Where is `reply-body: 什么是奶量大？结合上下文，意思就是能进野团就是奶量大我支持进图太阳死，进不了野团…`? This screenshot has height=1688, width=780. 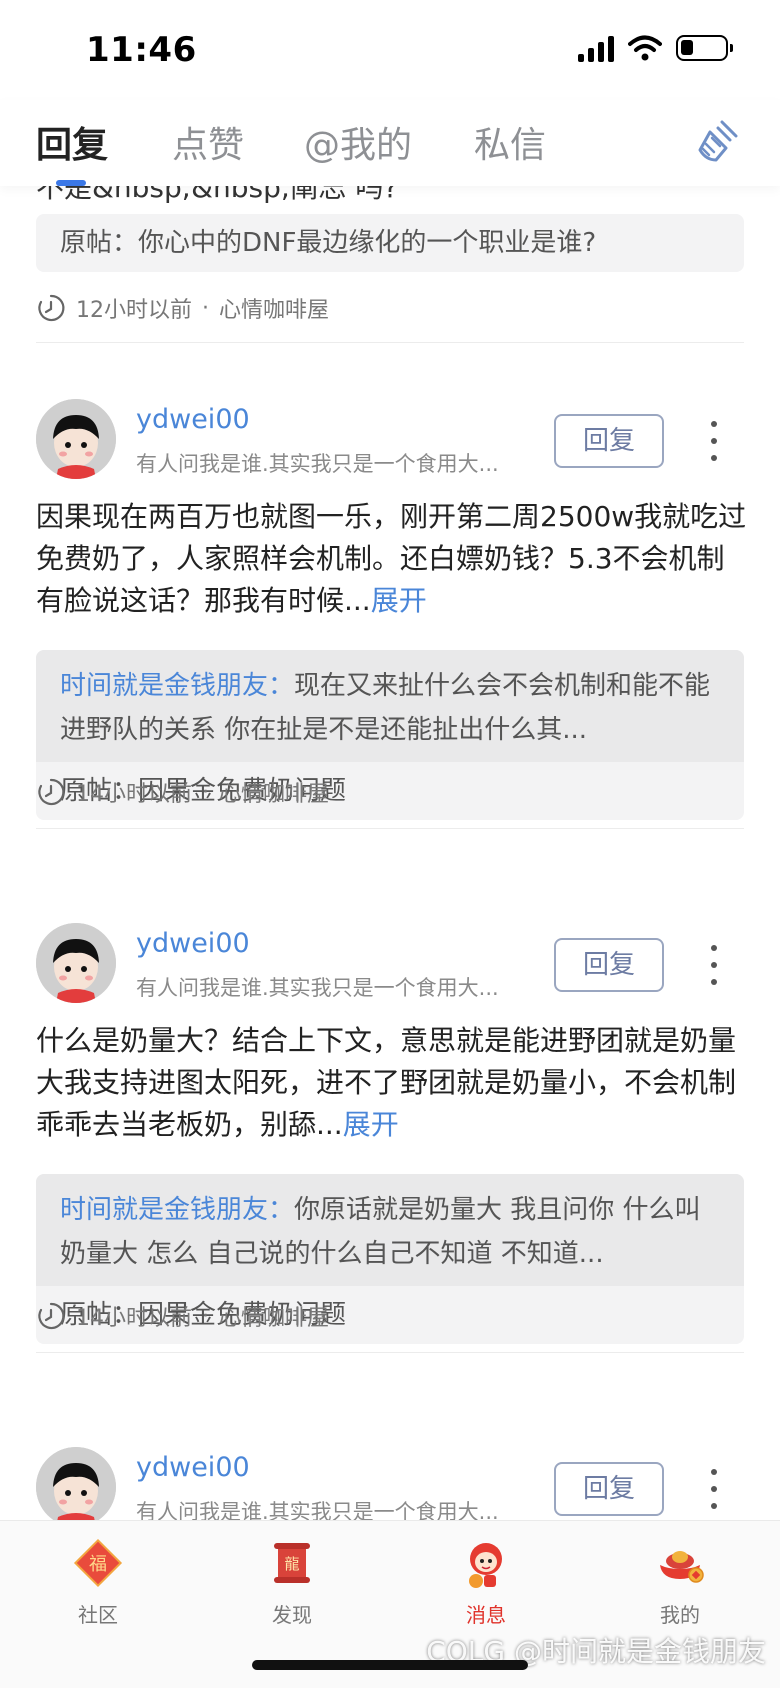
reply-body: 什么是奶量大？结合上下文，意思就是能进野团就是奶量大我支持进图太阳死，进不了野团… is located at coordinates (392, 1083).